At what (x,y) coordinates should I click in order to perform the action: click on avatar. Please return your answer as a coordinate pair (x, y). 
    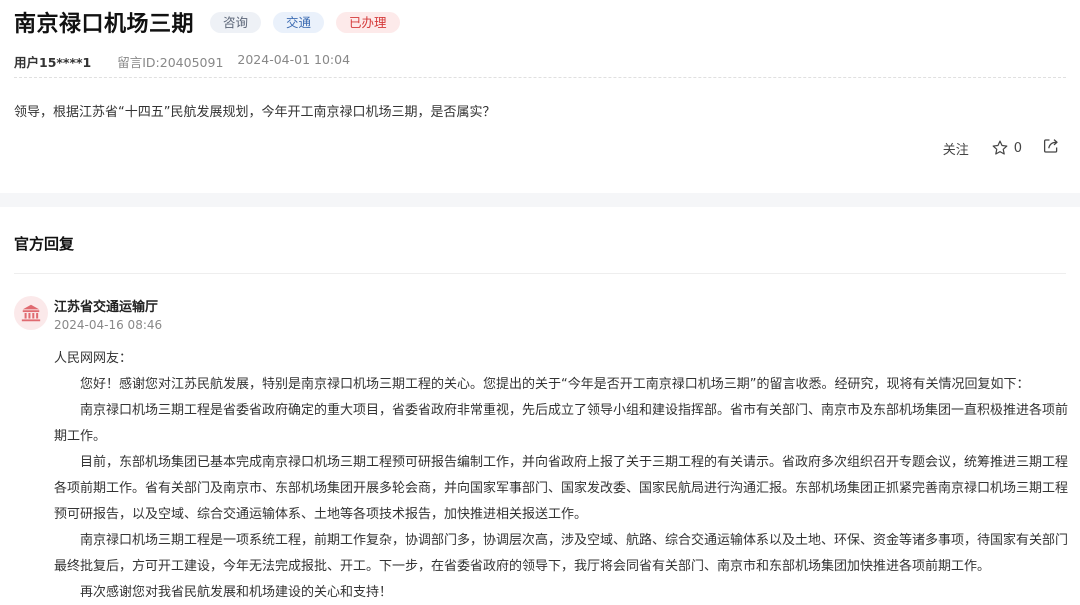
    Looking at the image, I should click on (31, 313).